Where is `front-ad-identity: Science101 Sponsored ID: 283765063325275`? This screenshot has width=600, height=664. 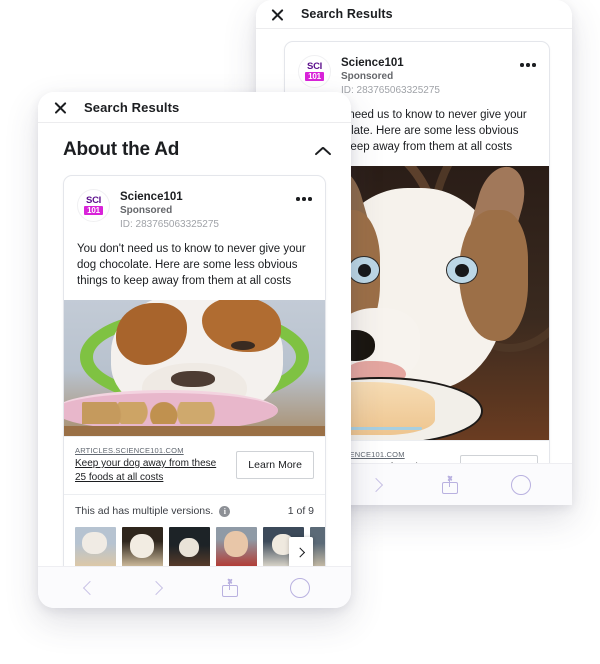
front-ad-identity: Science101 Sponsored ID: 283765063325275 is located at coordinates (169, 210).